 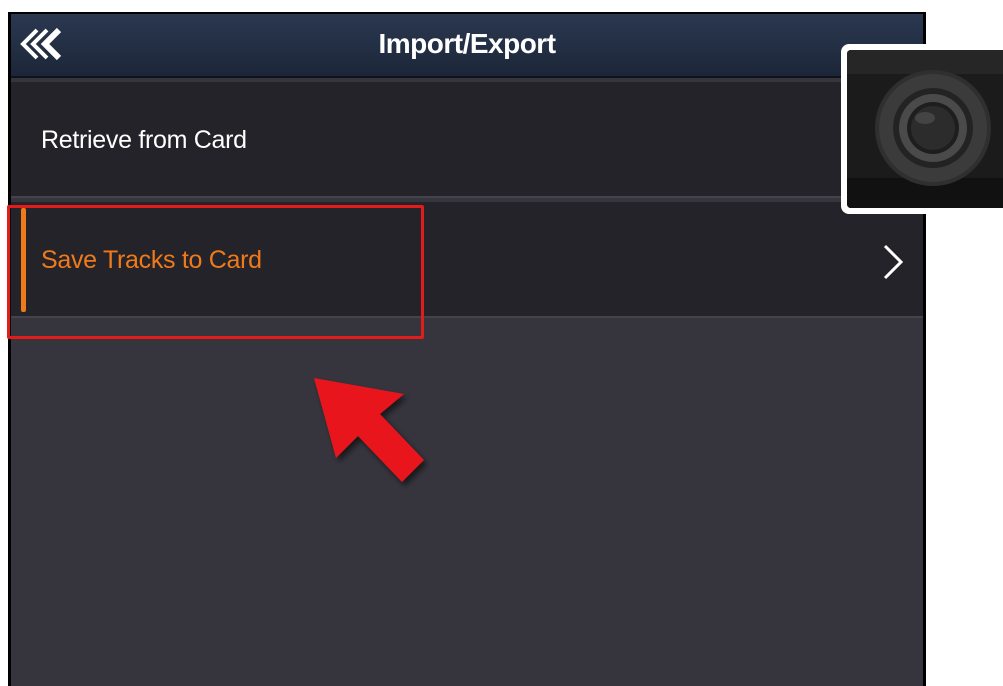 What do you see at coordinates (893, 262) in the screenshot?
I see `chevron-right-icon` at bounding box center [893, 262].